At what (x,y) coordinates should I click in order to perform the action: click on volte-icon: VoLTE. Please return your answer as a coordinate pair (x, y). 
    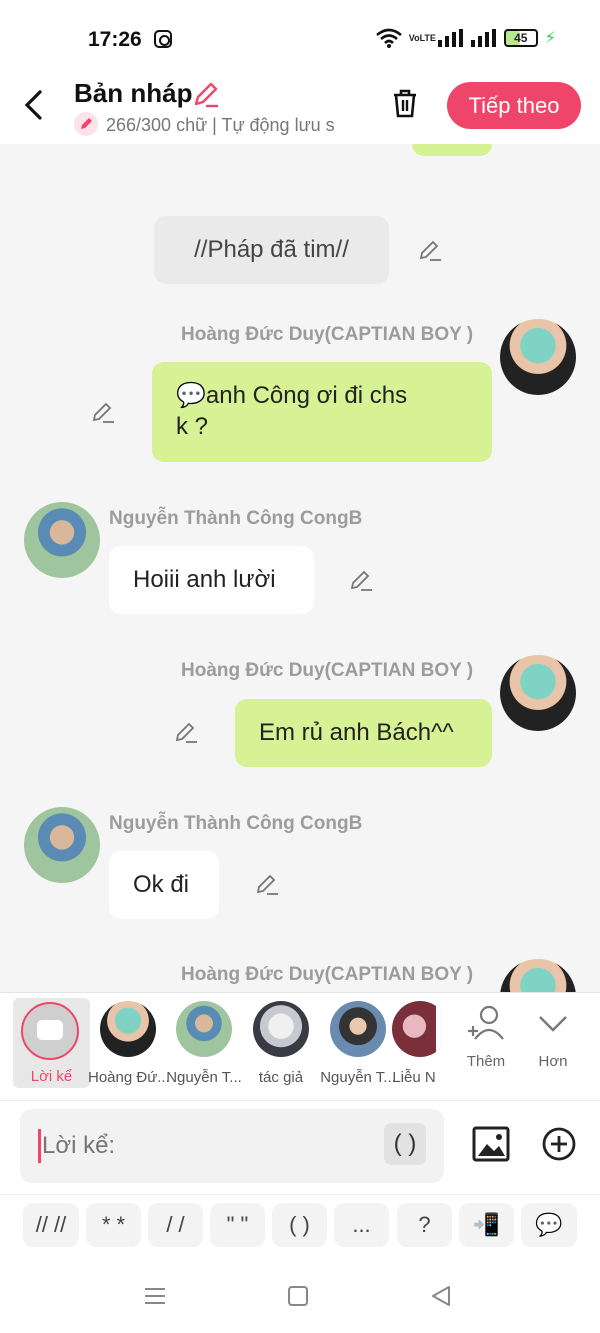
    Looking at the image, I should click on (422, 37).